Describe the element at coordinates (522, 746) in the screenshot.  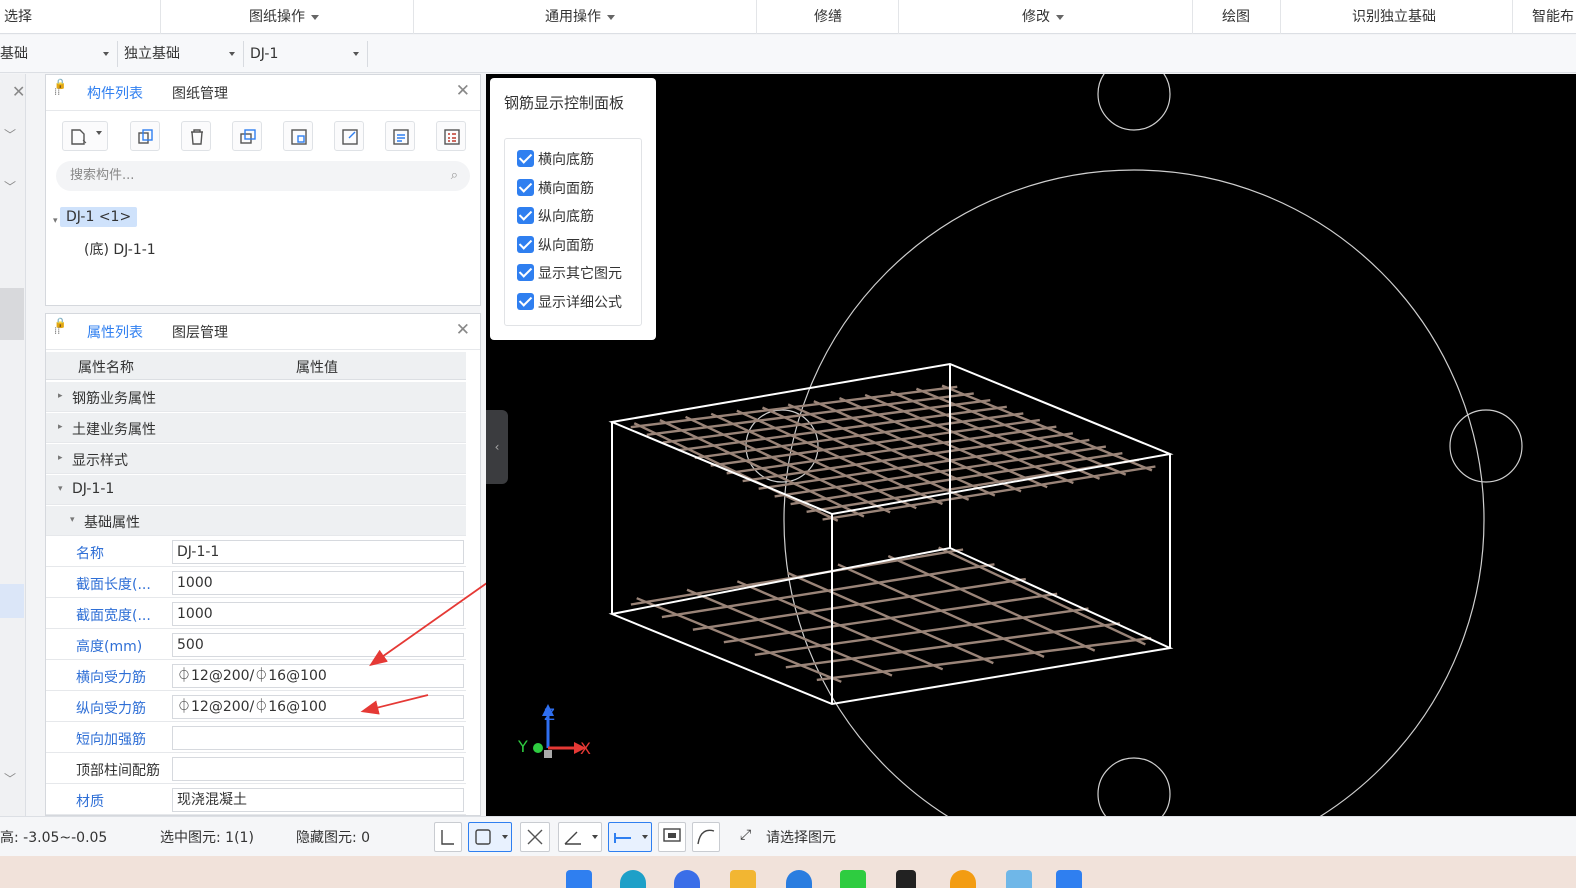
I see `axis-y-label: Y` at that location.